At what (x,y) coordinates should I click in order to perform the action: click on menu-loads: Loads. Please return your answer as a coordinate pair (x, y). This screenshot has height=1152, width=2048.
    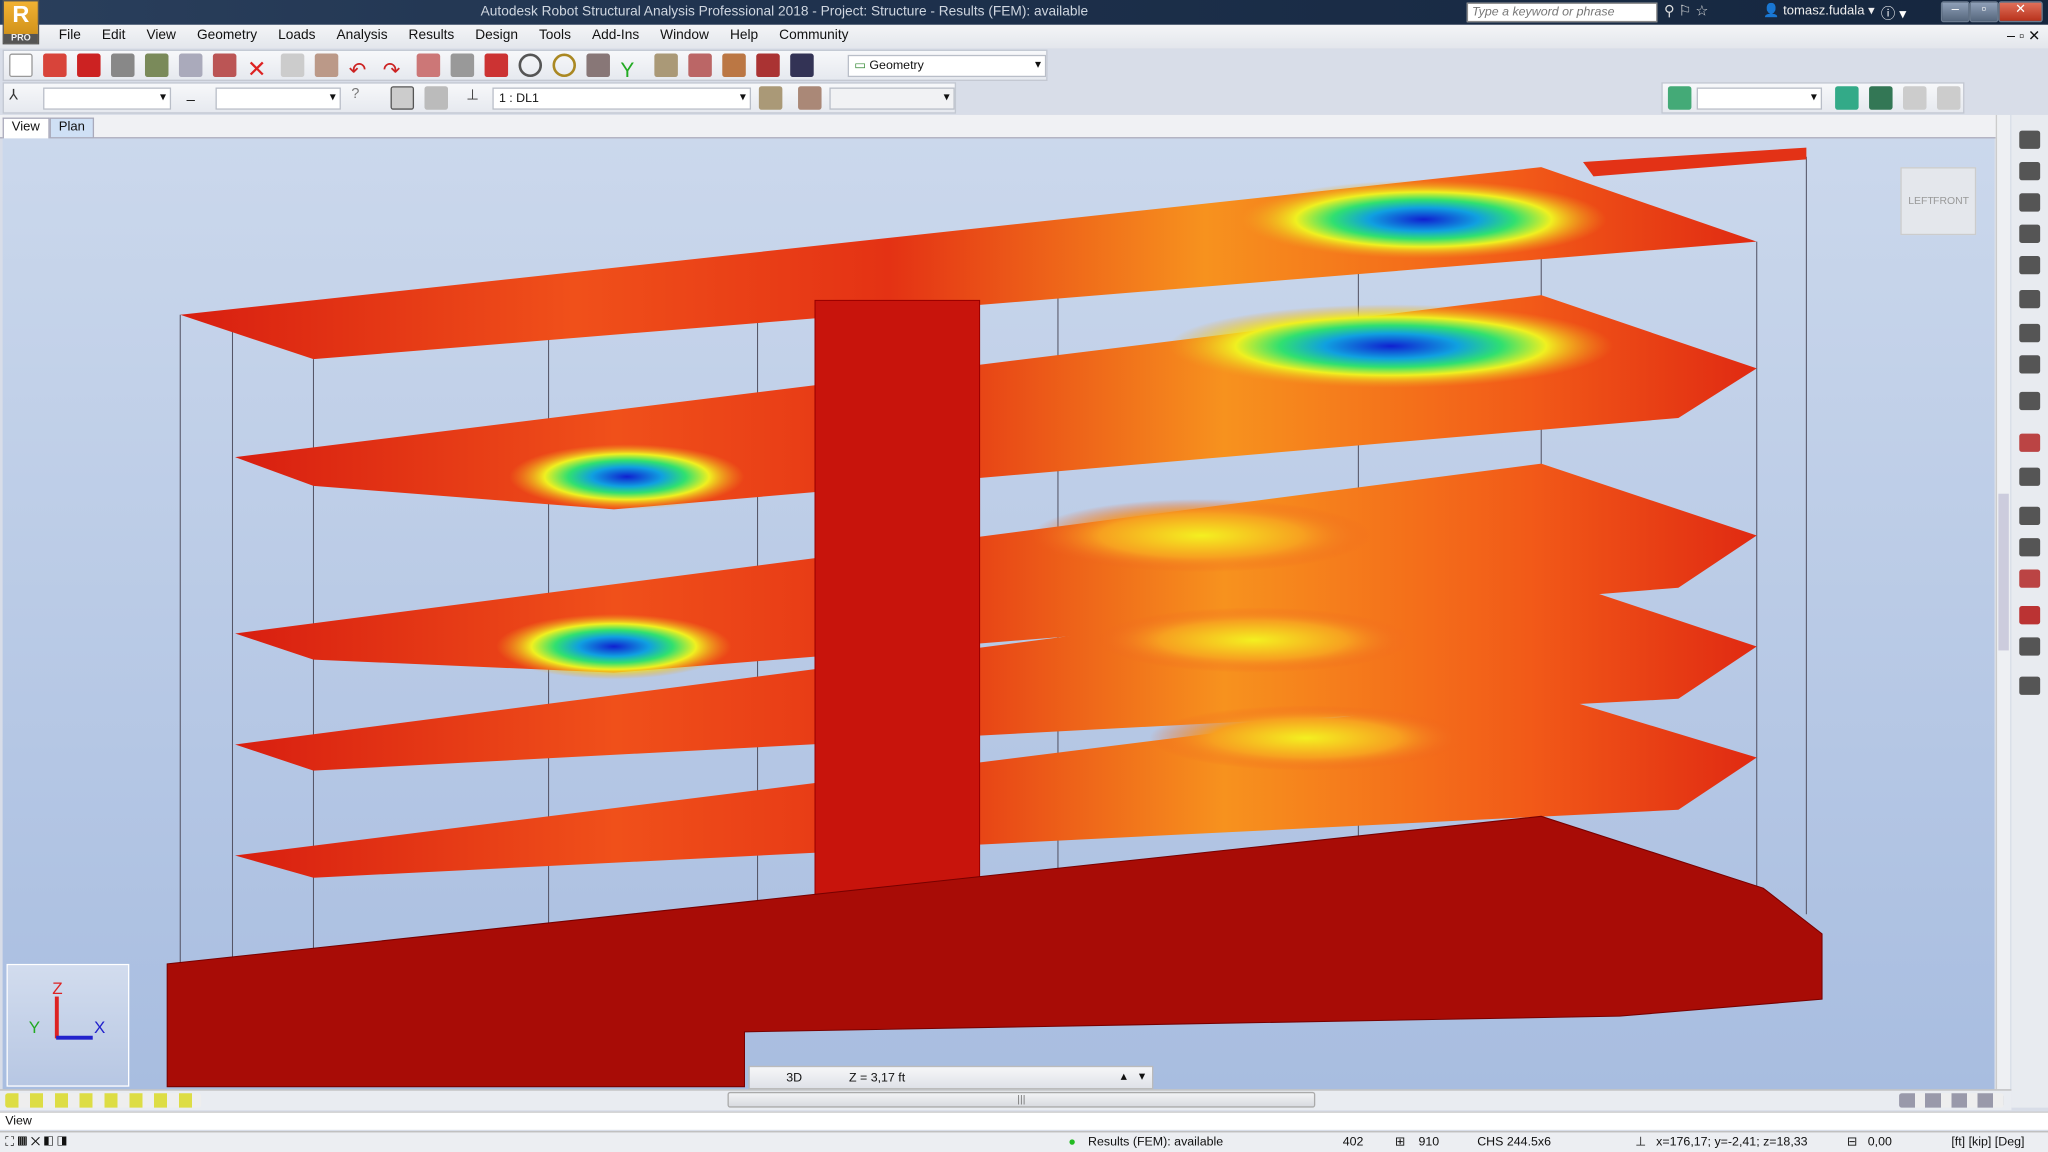
    Looking at the image, I should click on (296, 34).